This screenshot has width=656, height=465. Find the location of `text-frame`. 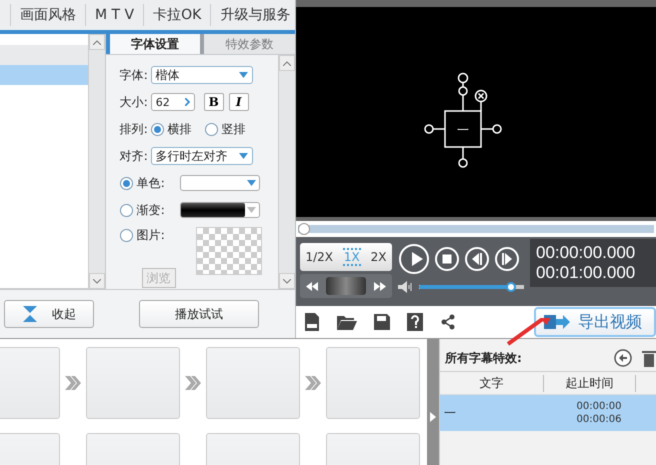

text-frame is located at coordinates (463, 129).